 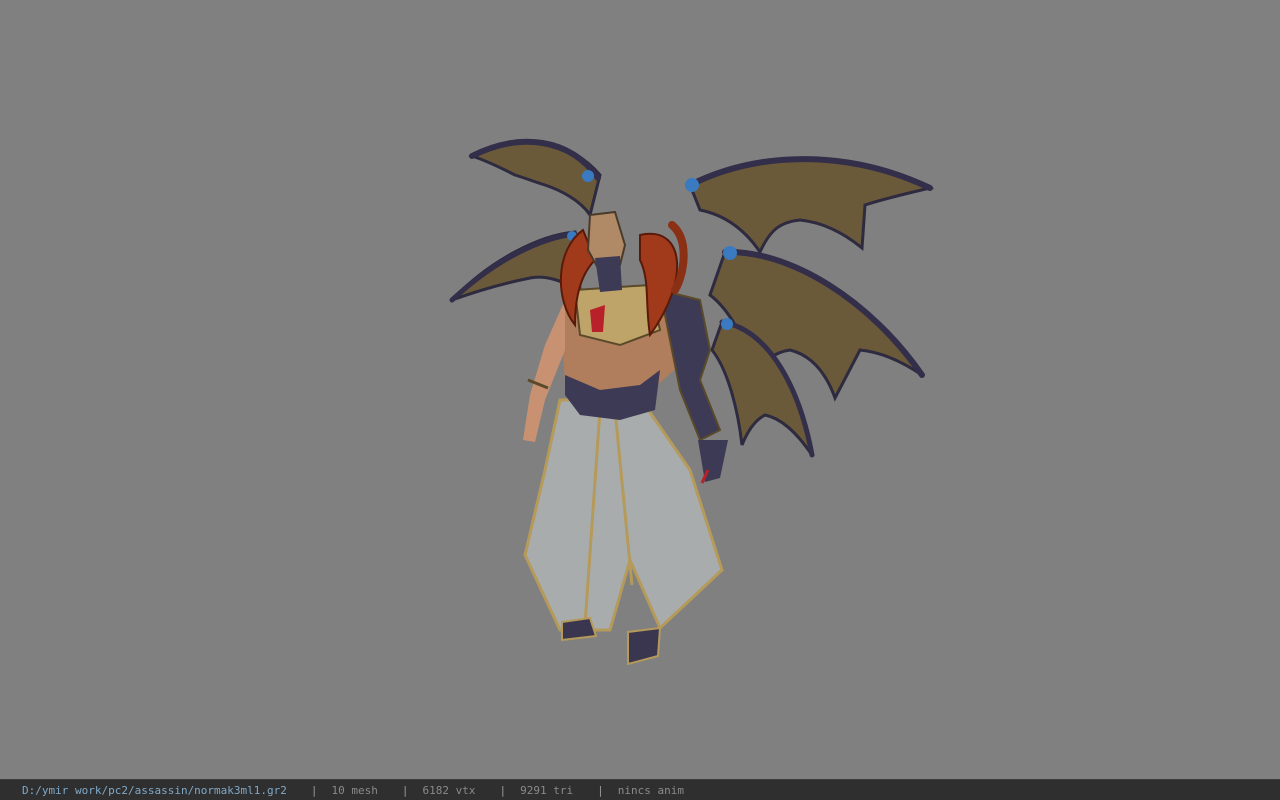 I want to click on head, so click(x=606, y=251).